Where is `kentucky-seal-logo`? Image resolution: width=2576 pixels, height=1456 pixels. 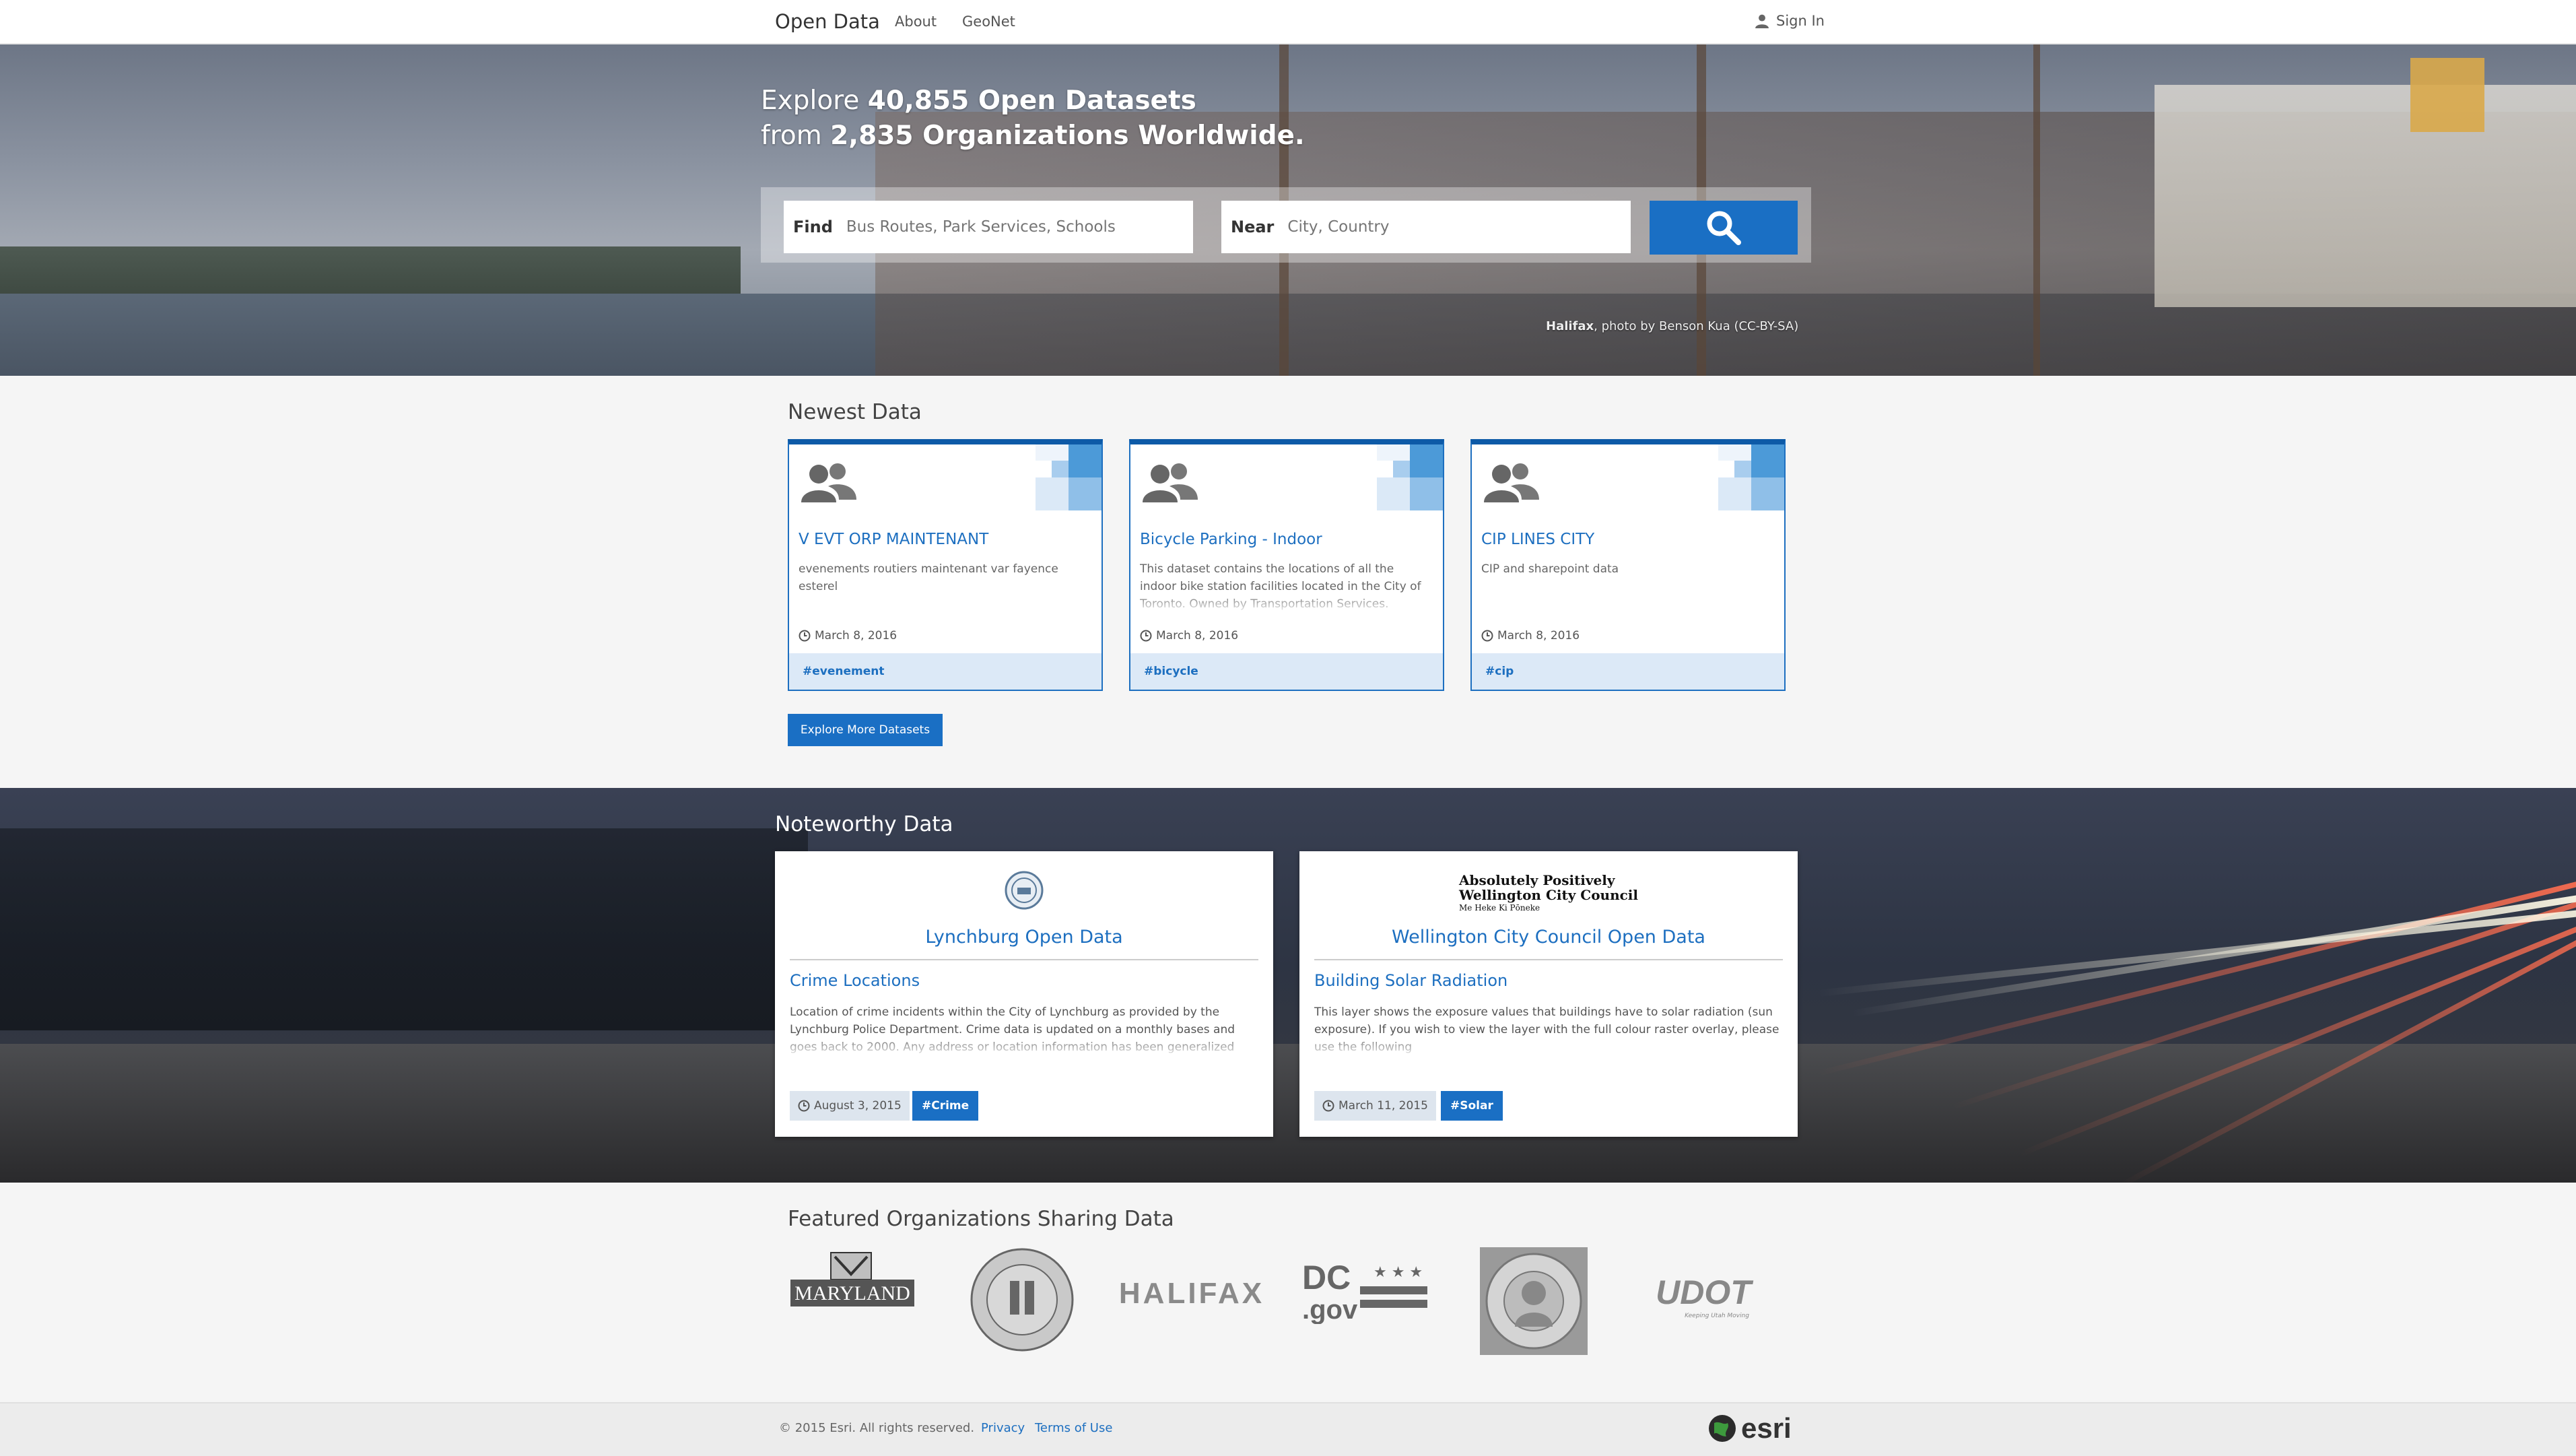
kentucky-seal-logo is located at coordinates (1022, 1300).